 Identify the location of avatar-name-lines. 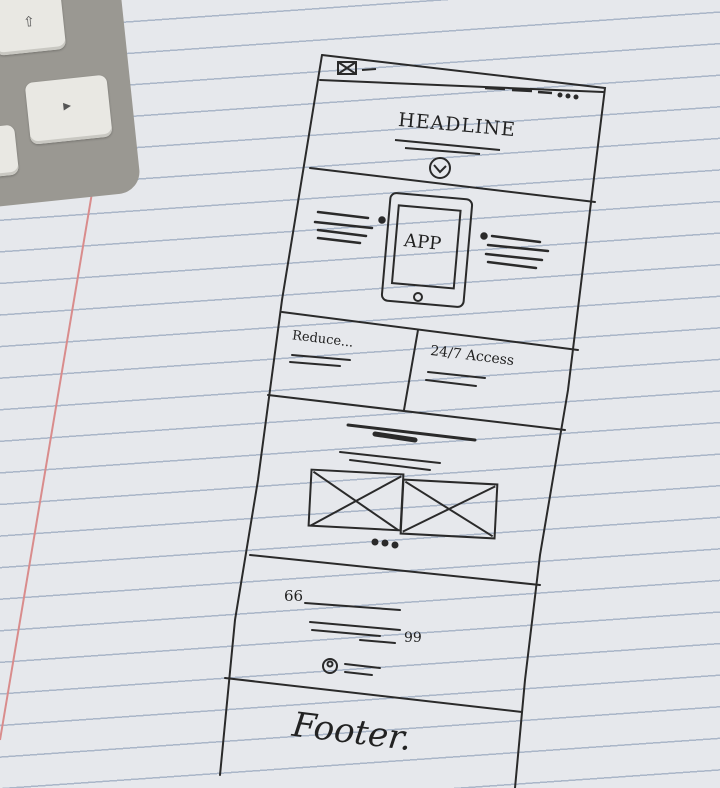
(362, 669).